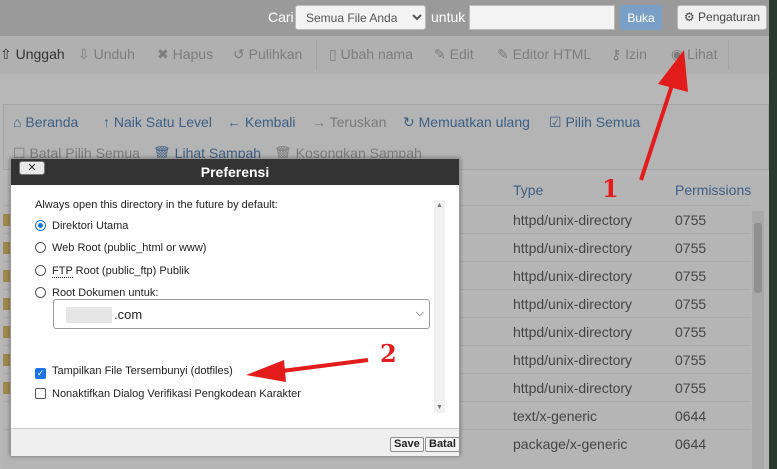  What do you see at coordinates (610, 188) in the screenshot?
I see `annotation-number-1: 1` at bounding box center [610, 188].